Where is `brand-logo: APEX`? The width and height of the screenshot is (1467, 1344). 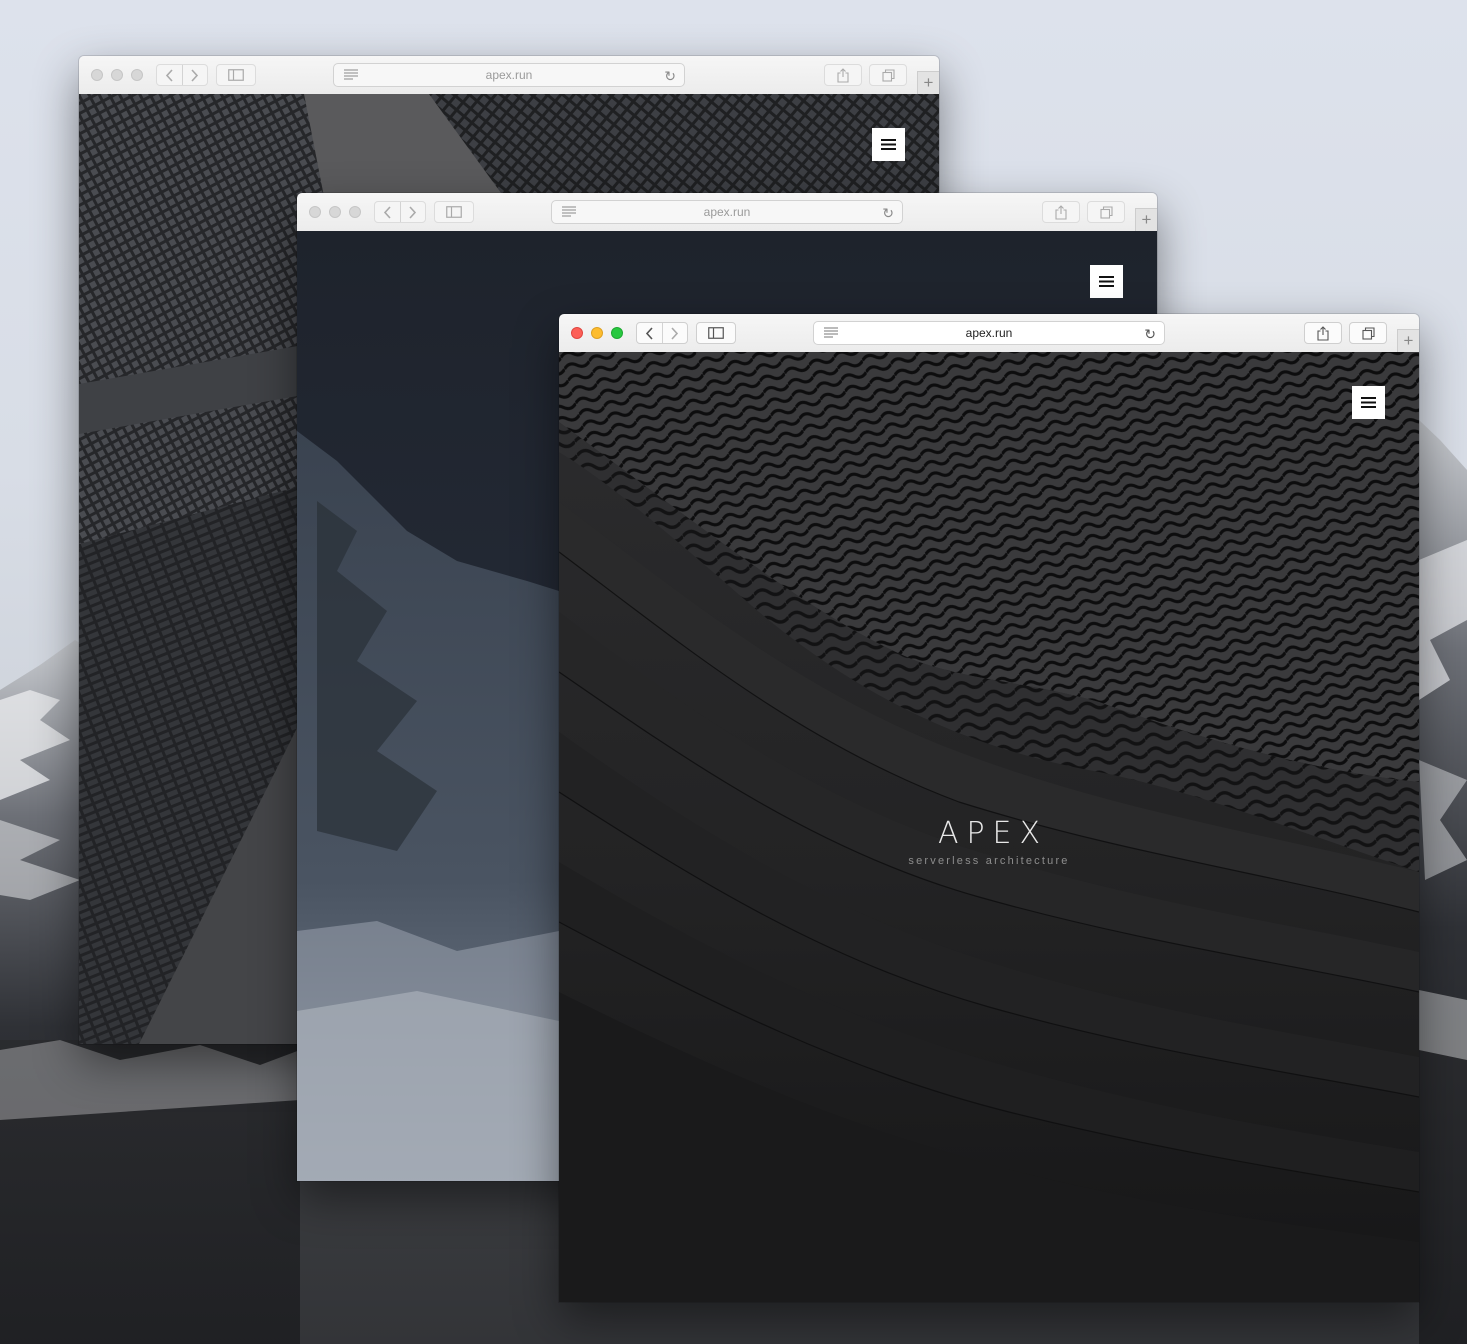
brand-logo: APEX is located at coordinates (993, 833).